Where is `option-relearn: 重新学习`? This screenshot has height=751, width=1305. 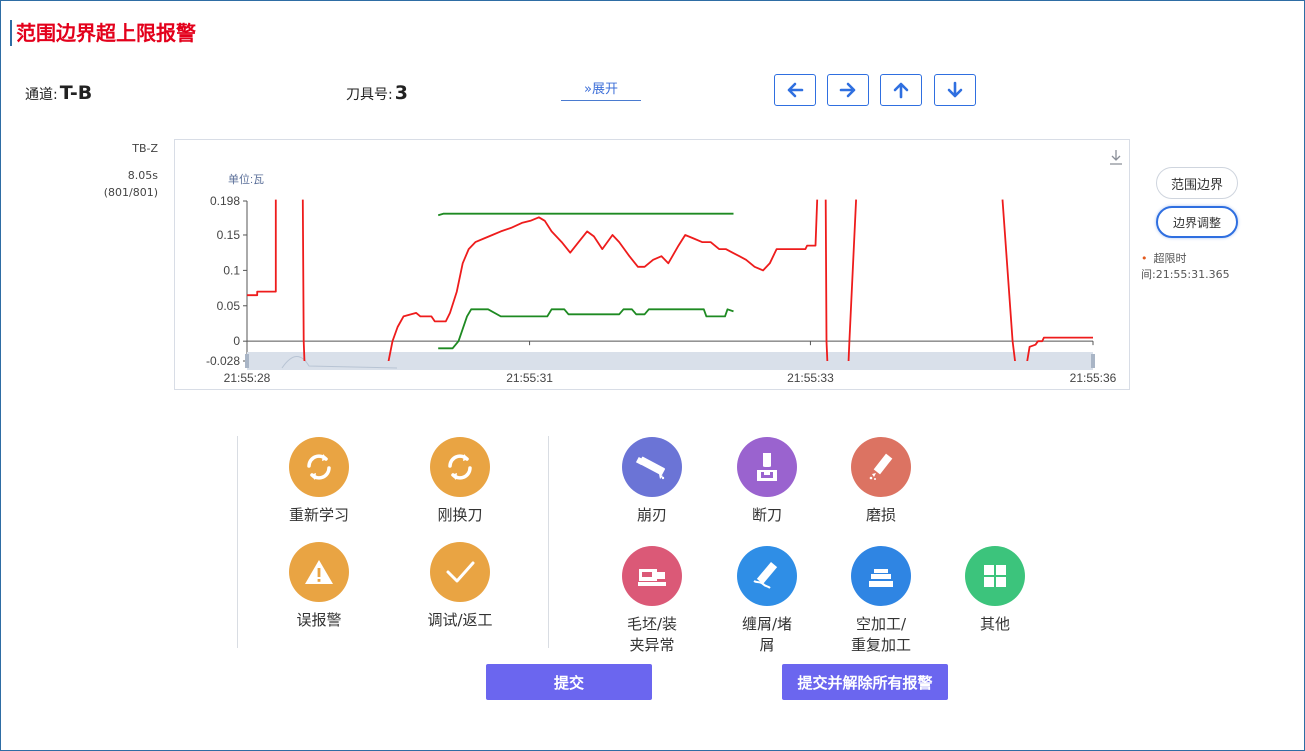 option-relearn: 重新学习 is located at coordinates (319, 481).